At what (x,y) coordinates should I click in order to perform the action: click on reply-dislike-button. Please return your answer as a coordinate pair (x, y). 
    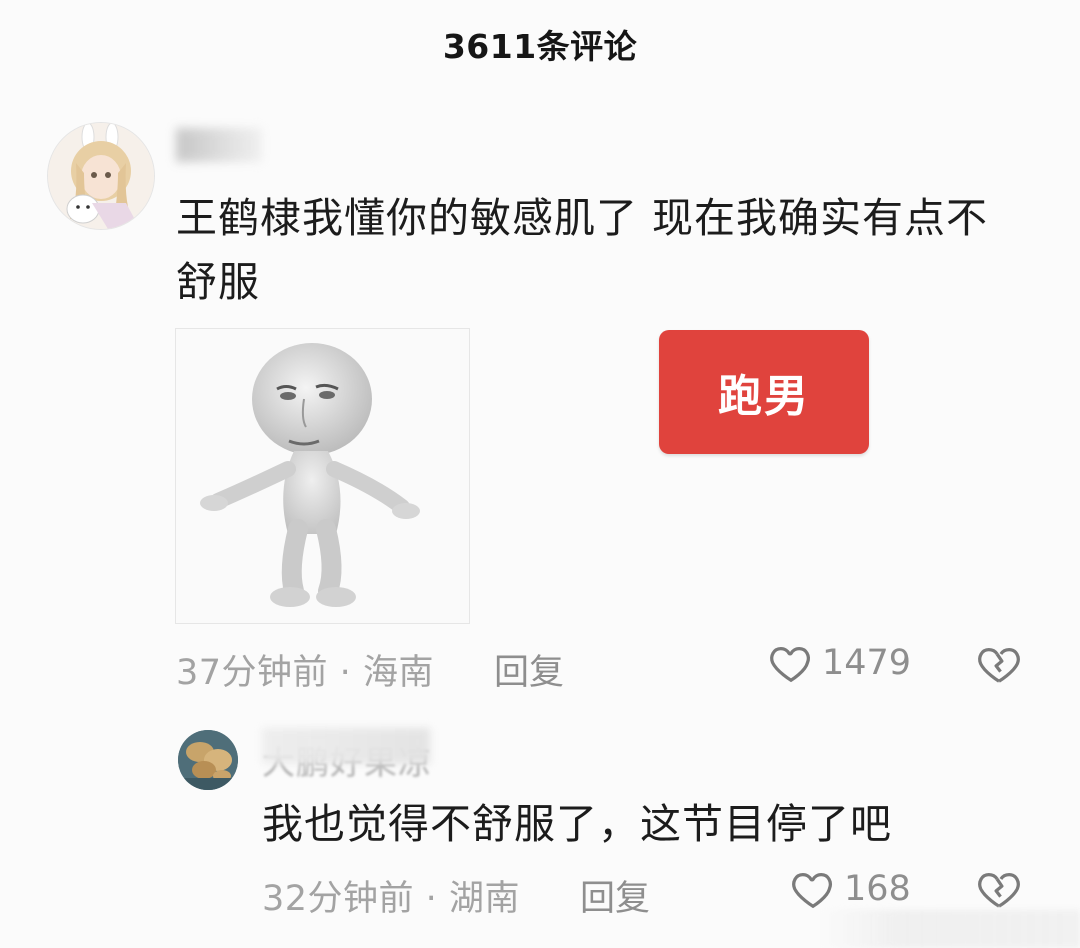
    Looking at the image, I should click on (999, 891).